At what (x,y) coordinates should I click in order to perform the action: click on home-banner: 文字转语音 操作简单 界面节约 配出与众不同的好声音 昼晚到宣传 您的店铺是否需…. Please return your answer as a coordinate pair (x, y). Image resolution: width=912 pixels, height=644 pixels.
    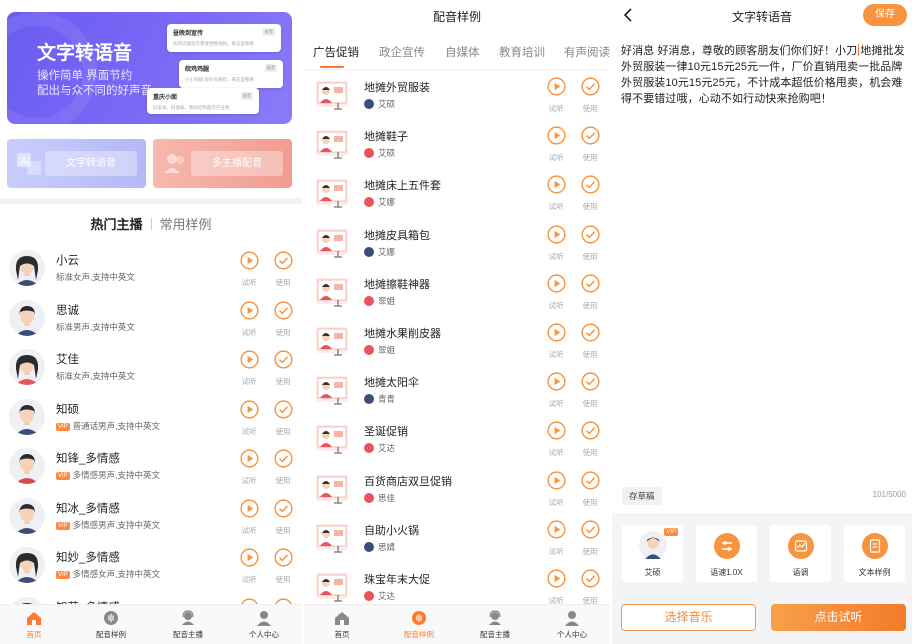
    Looking at the image, I should click on (149, 68).